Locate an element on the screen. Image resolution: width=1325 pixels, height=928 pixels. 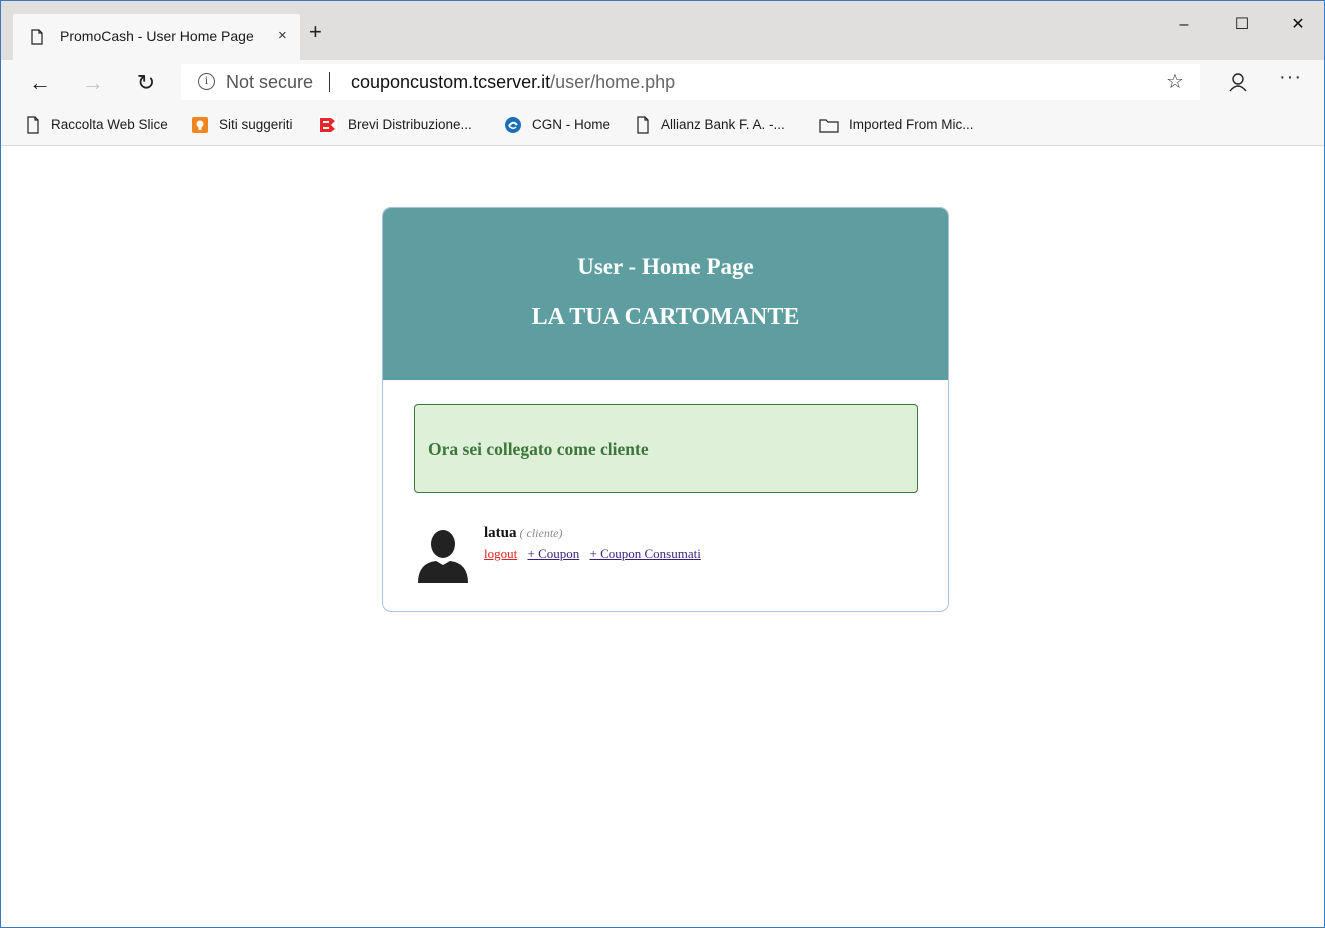
user-role: ( cliente) is located at coordinates (541, 533).